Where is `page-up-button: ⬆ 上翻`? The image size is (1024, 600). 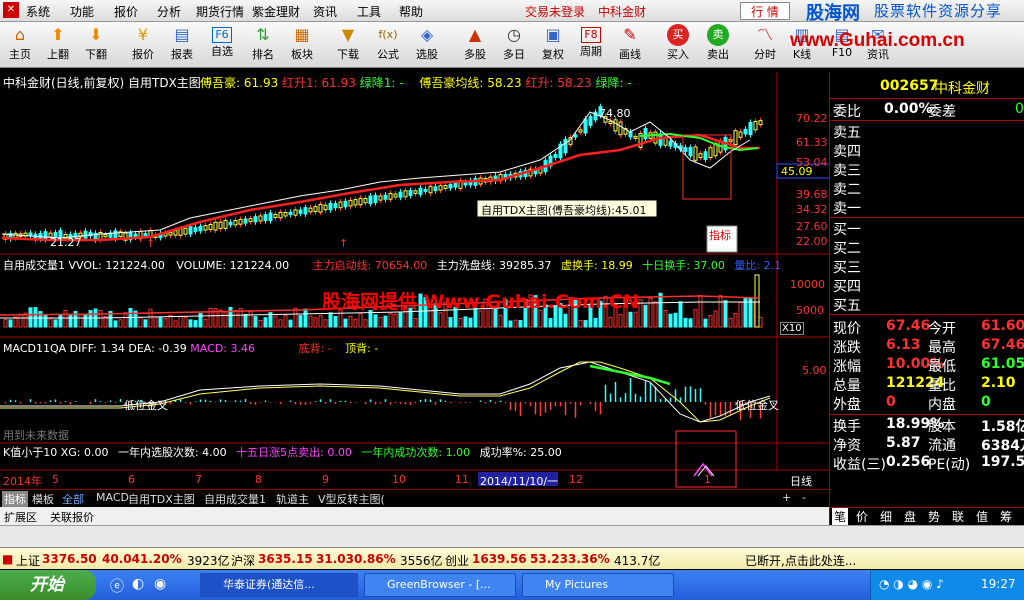 page-up-button: ⬆ 上翻 is located at coordinates (58, 45).